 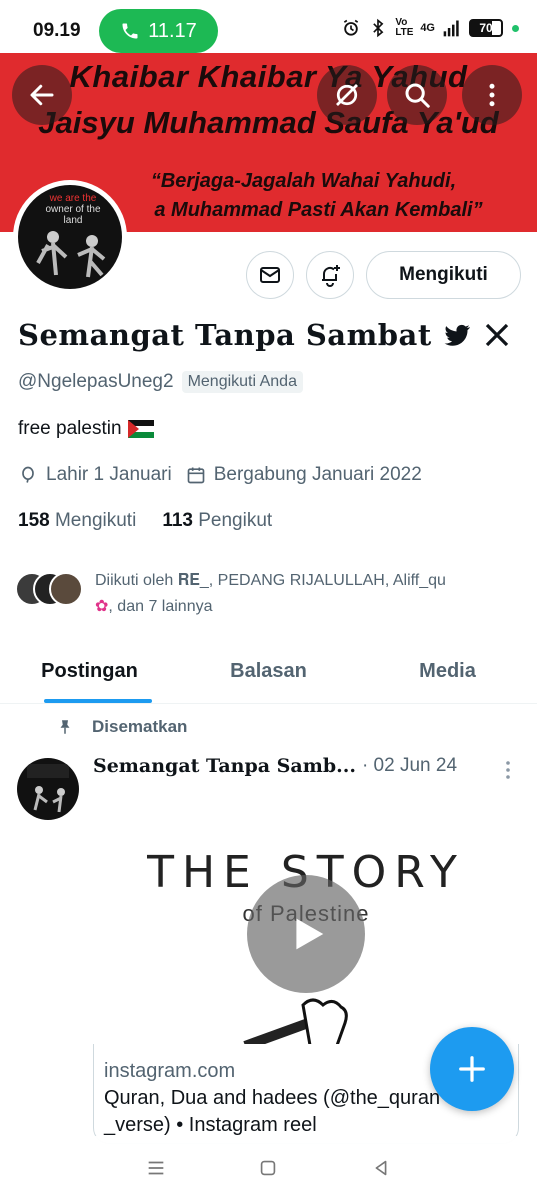 I want to click on post-video: THE STORY of Palestine, so click(x=306, y=935).